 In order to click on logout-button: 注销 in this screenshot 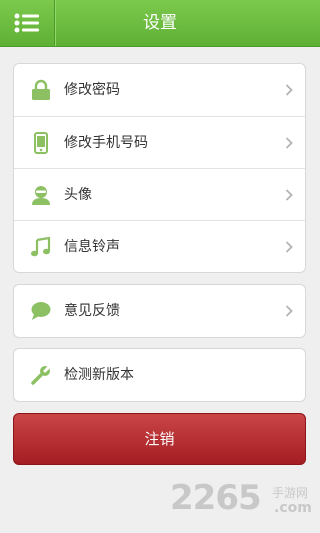, I will do `click(159, 439)`.